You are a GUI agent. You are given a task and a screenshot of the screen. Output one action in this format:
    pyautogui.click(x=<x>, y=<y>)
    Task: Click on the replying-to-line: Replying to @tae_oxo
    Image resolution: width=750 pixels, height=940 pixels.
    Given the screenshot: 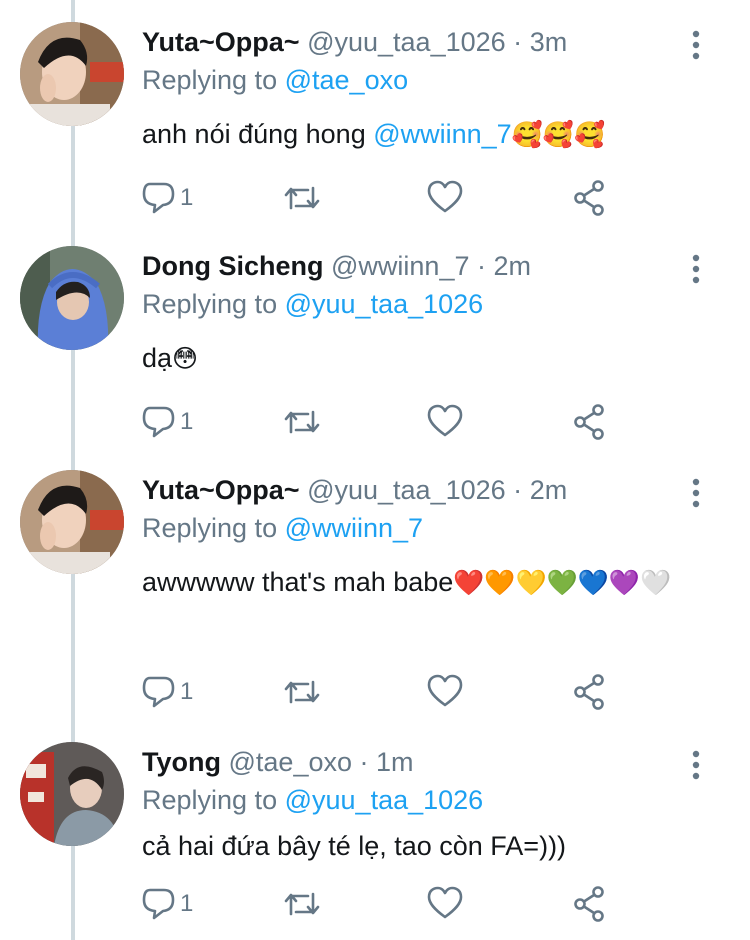 What is the action you would take?
    pyautogui.click(x=275, y=80)
    